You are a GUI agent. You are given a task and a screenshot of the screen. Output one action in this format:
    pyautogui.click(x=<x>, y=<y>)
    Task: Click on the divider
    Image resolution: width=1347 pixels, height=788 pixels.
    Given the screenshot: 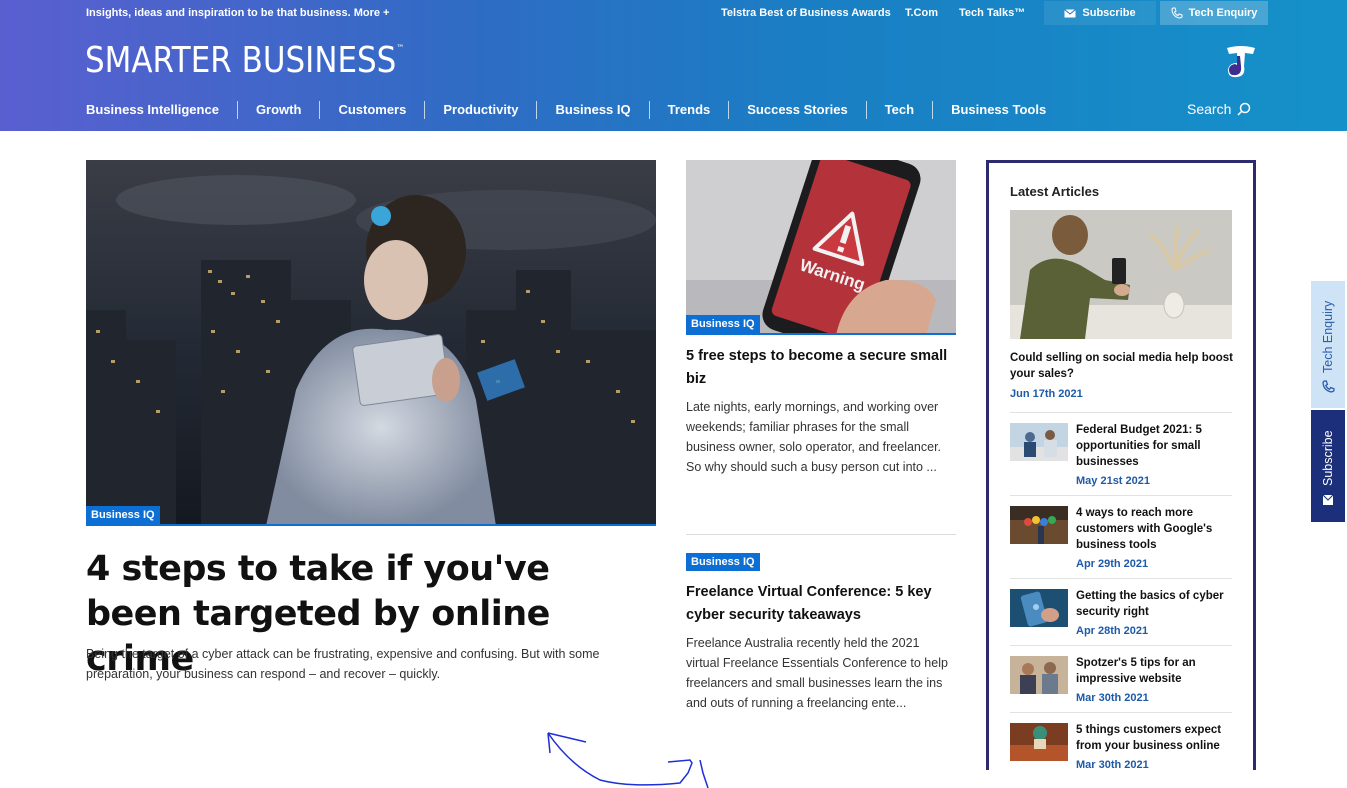 What is the action you would take?
    pyautogui.click(x=821, y=534)
    